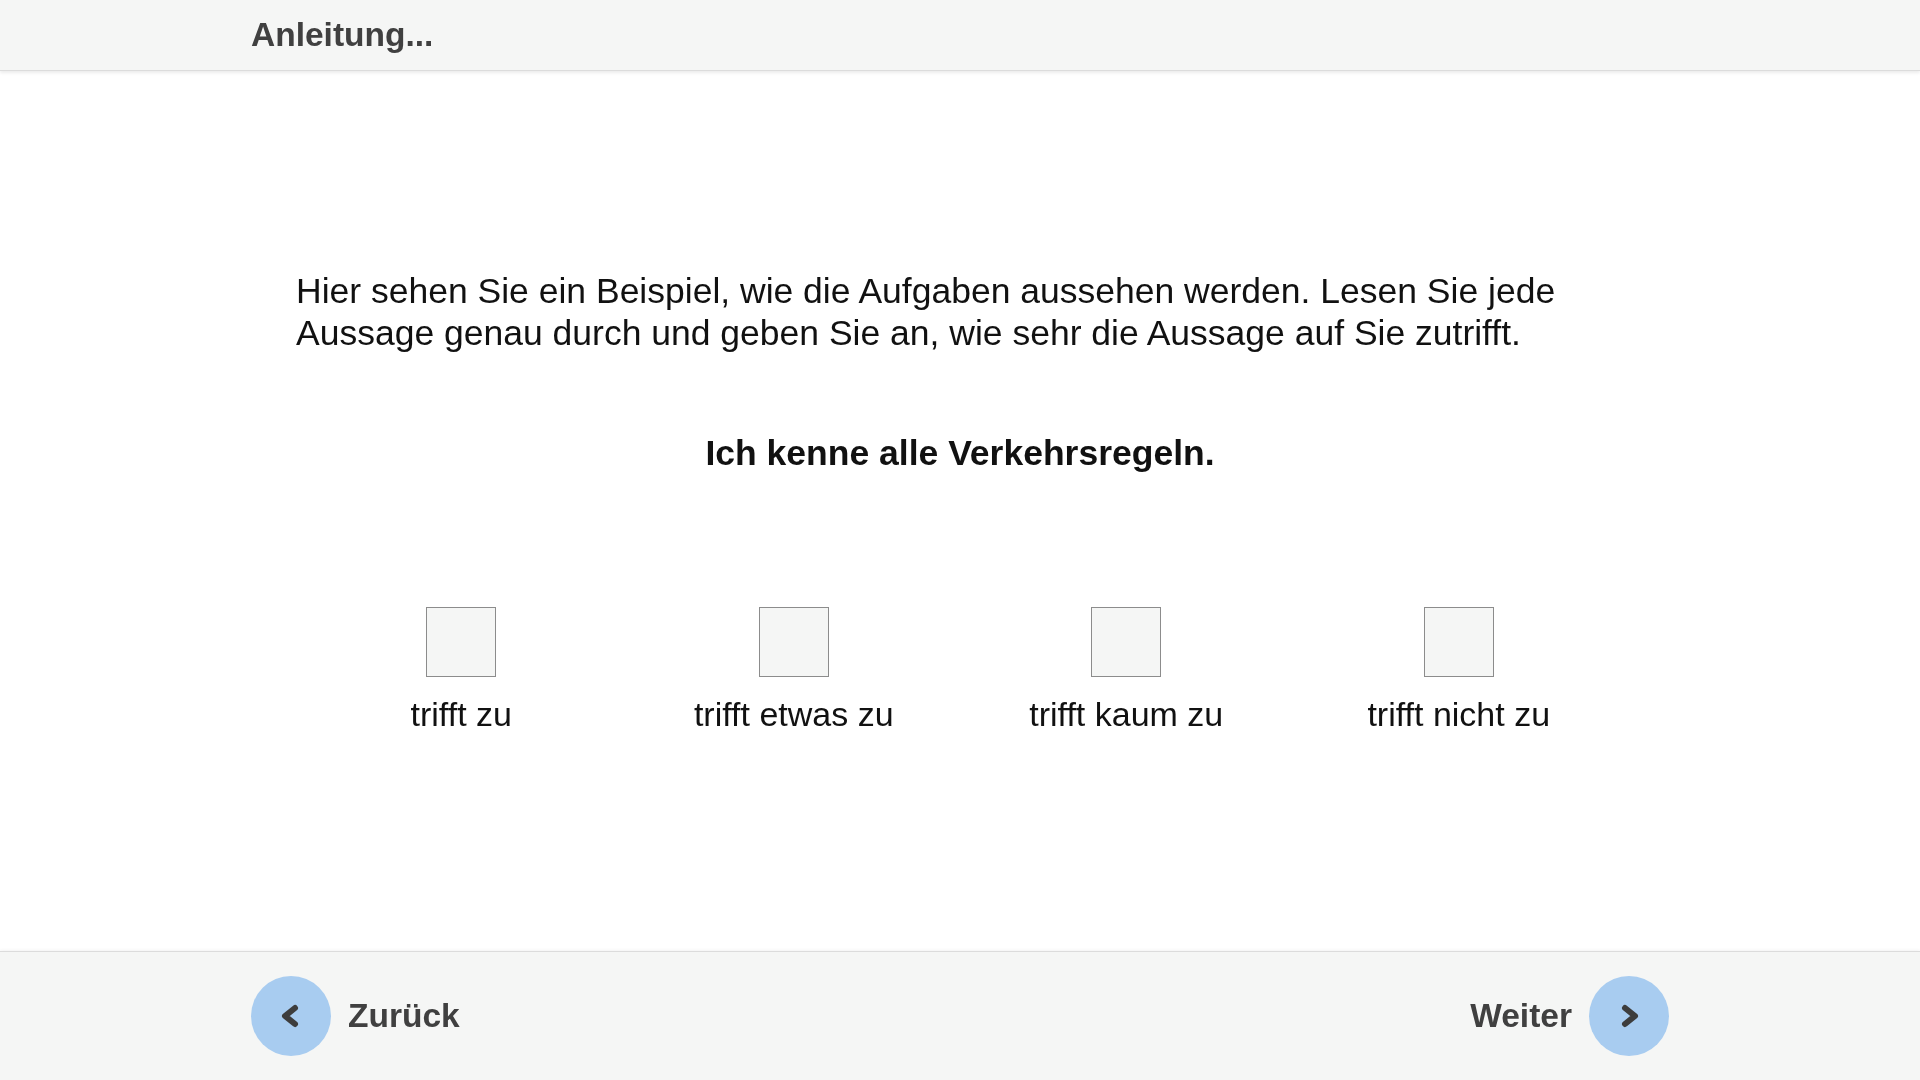 Image resolution: width=1920 pixels, height=1080 pixels. What do you see at coordinates (960, 453) in the screenshot?
I see `statement-text: Ich kenne alle Verkehrsregeln.` at bounding box center [960, 453].